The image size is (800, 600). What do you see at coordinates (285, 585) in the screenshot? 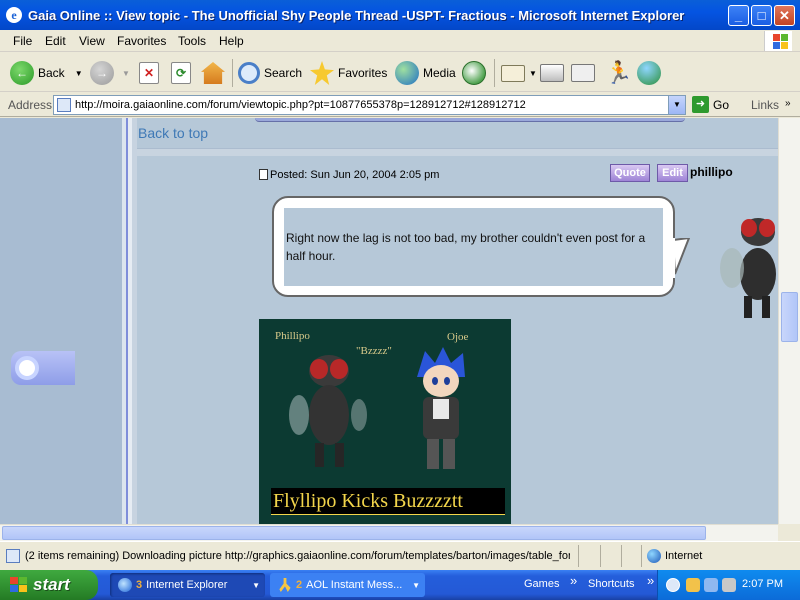
I see `aim-runner-icon` at bounding box center [285, 585].